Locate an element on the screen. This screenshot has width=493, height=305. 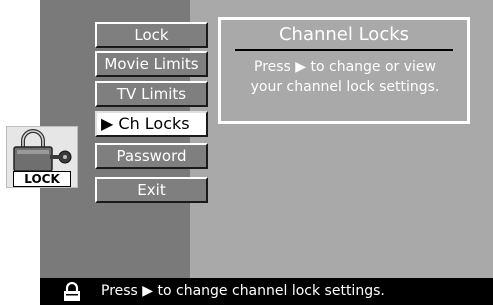
menu-item-exit: Exit is located at coordinates (151, 190).